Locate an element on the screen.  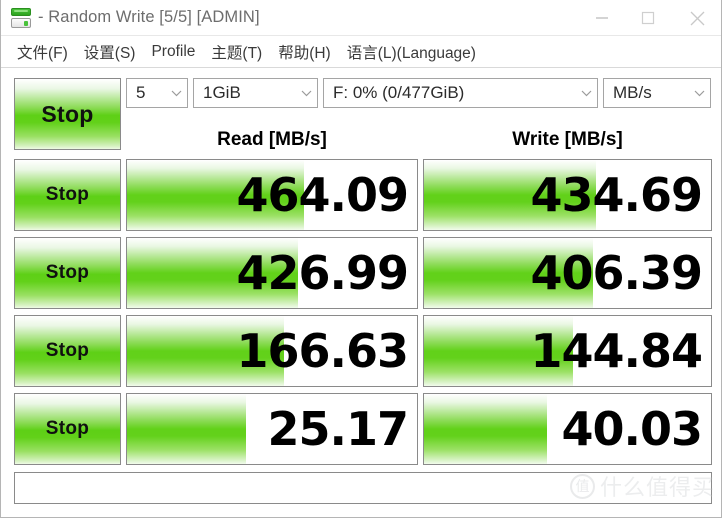
write-value: 144.84 is located at coordinates (616, 351).